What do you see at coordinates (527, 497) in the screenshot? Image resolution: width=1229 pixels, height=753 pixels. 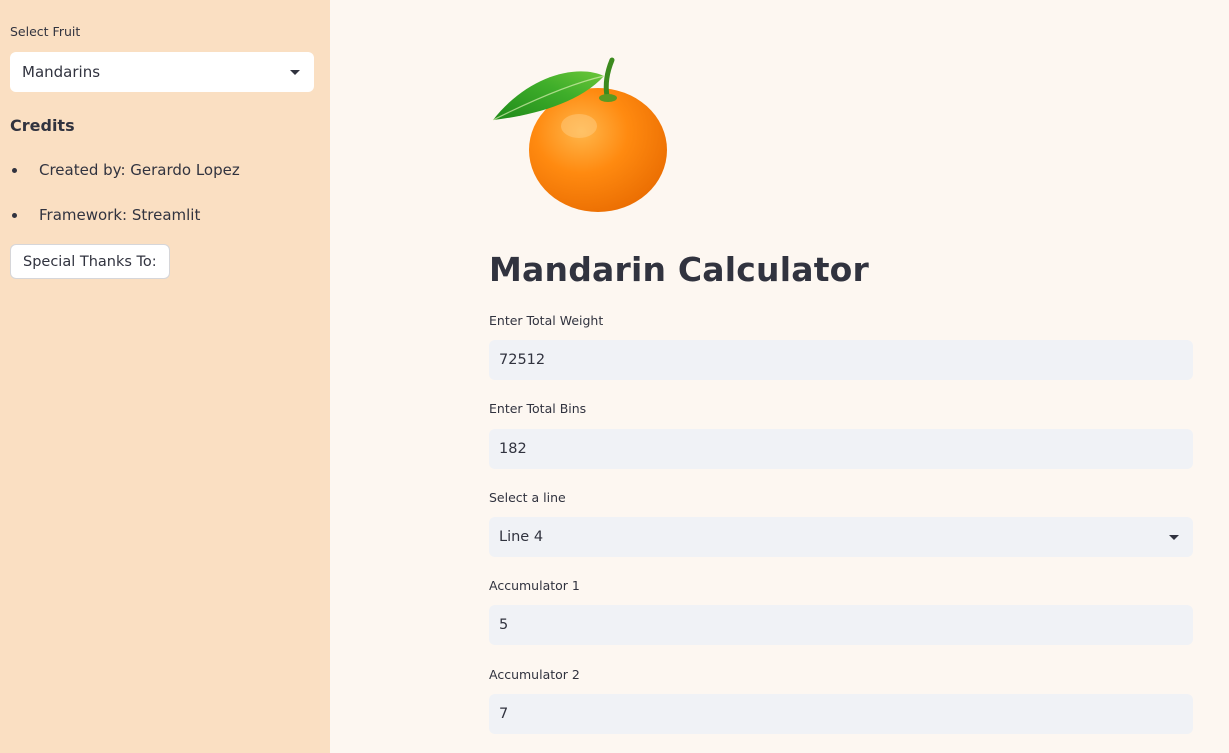 I see `select-line-label: Select a line` at bounding box center [527, 497].